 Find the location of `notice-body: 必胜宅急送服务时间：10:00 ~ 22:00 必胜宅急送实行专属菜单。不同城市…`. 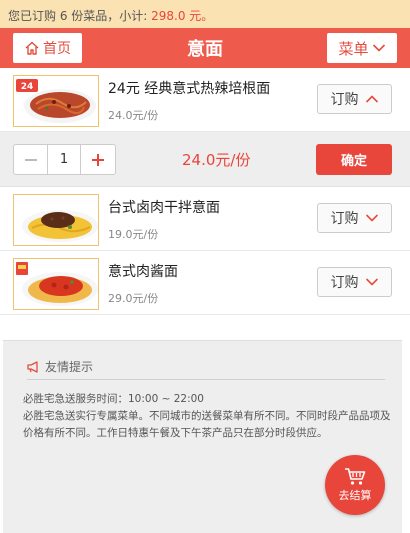

notice-body: 必胜宅急送服务时间：10:00 ~ 22:00 必胜宅急送实行专属菜单。不同城市… is located at coordinates (208, 416).